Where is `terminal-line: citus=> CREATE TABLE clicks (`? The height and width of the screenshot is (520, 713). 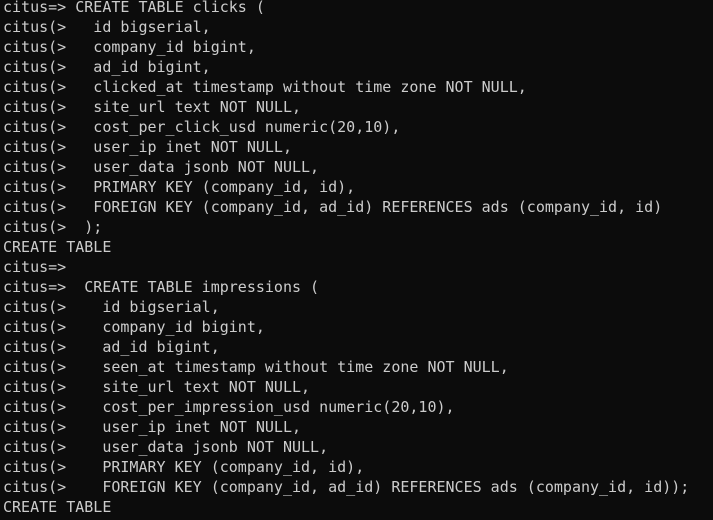
terminal-line: citus=> CREATE TABLE clicks ( is located at coordinates (134, 8).